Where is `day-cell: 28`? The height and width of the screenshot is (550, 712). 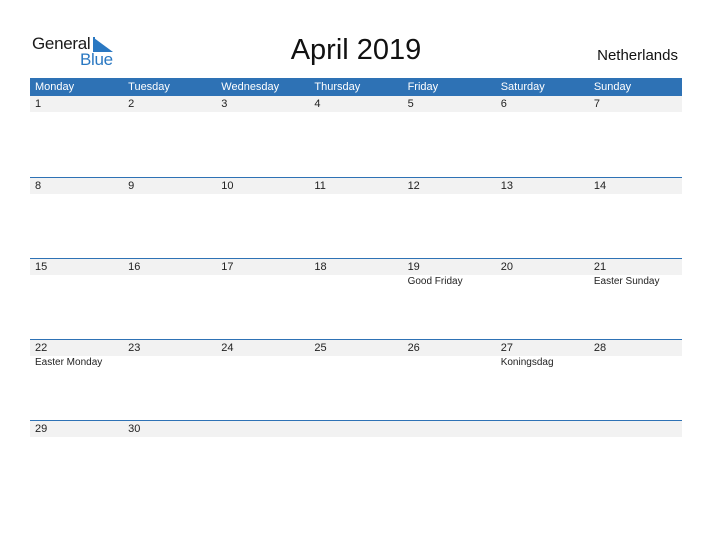
day-cell: 28 is located at coordinates (635, 380).